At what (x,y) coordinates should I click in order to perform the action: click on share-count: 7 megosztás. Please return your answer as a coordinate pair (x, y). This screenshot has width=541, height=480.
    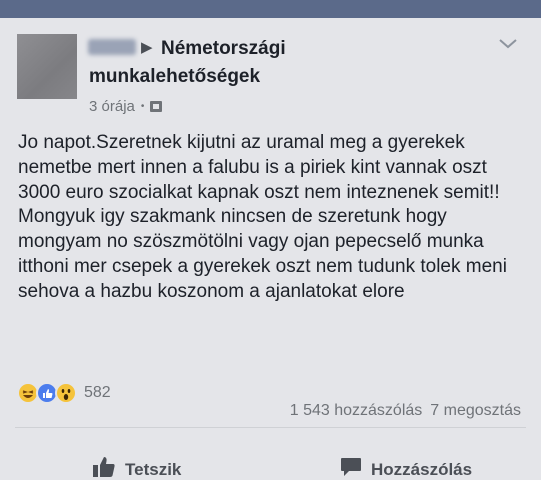
    Looking at the image, I should click on (475, 411).